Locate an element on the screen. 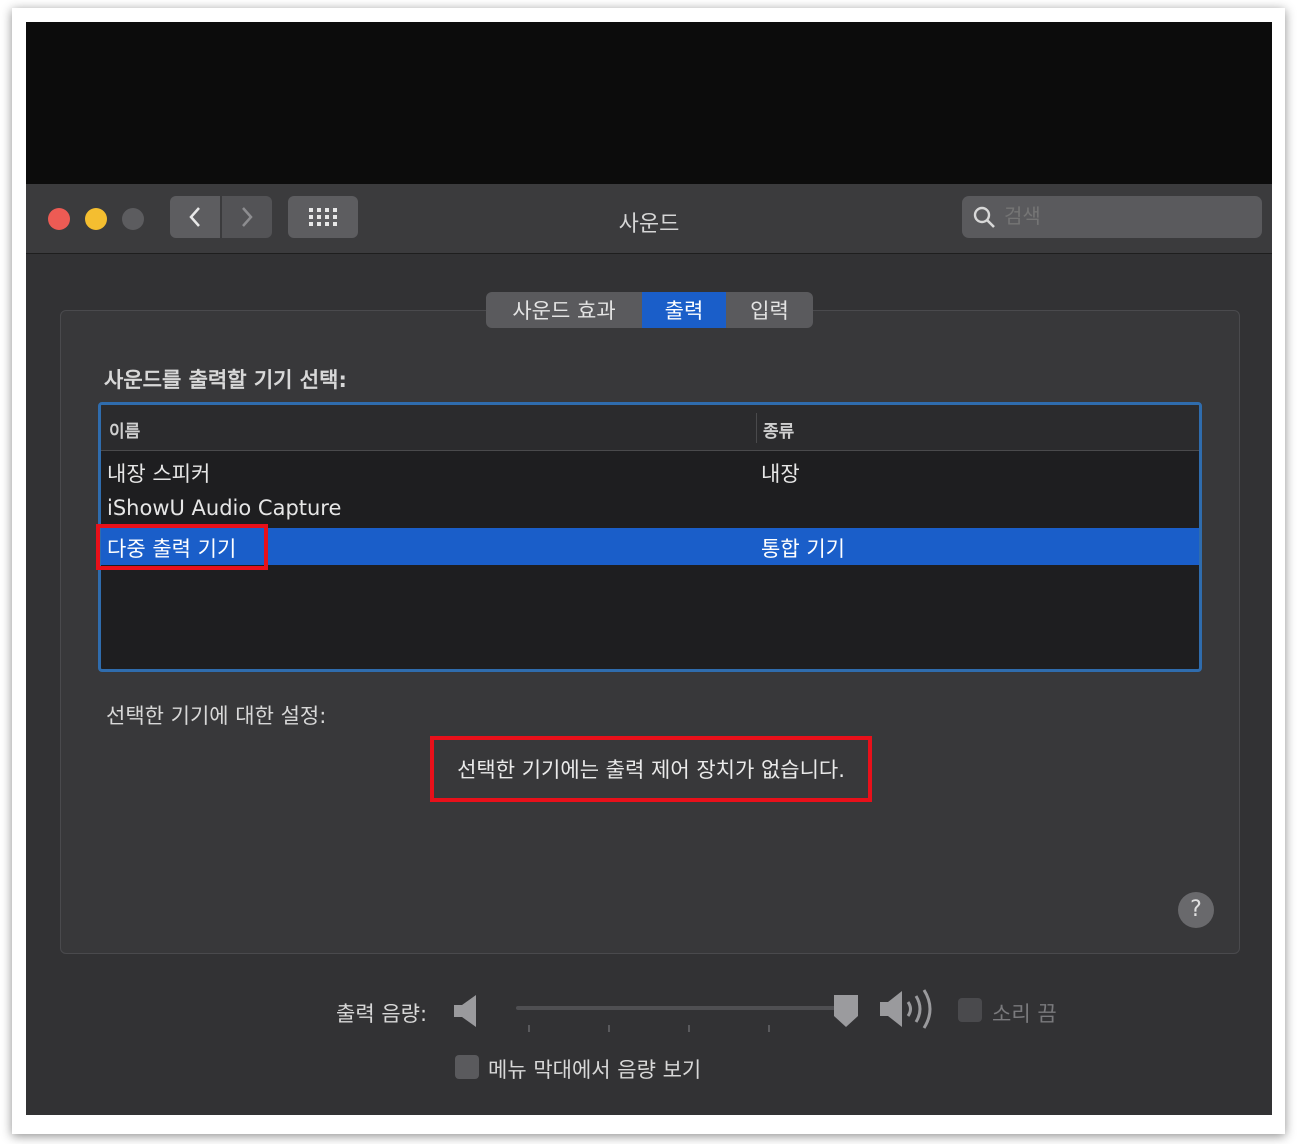 Image resolution: width=1297 pixels, height=1144 pixels. column-divider is located at coordinates (756, 428).